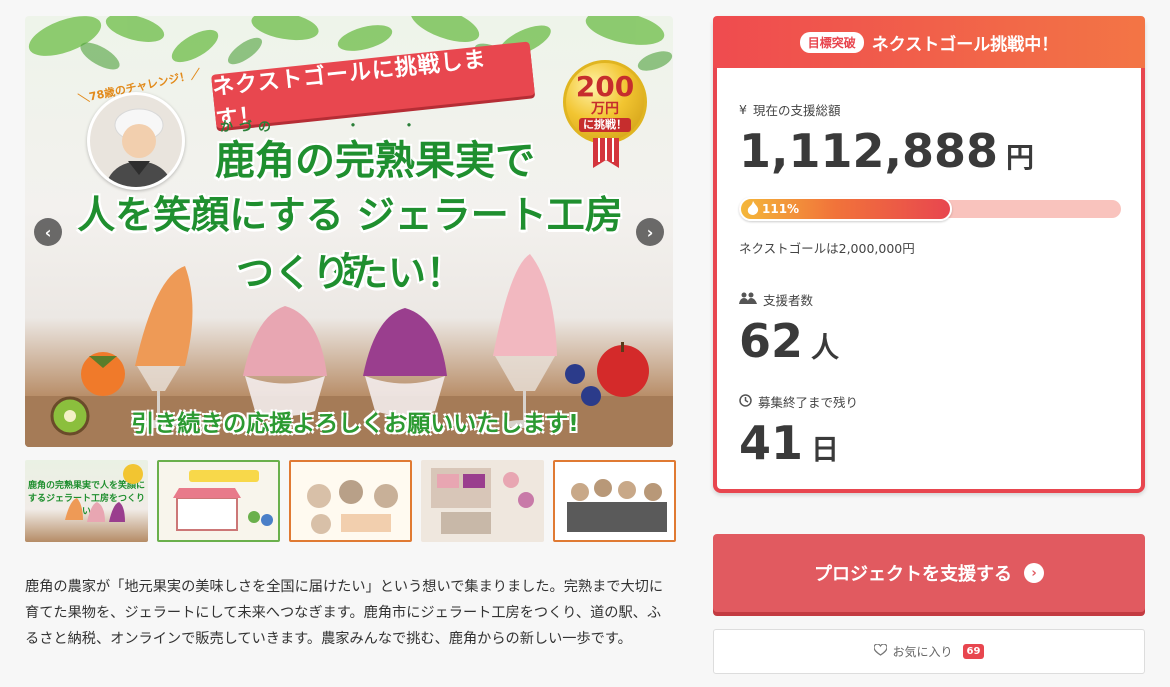  What do you see at coordinates (965, 44) in the screenshot?
I see `stats-header-title: ネクストゴール挑戦中！` at bounding box center [965, 44].